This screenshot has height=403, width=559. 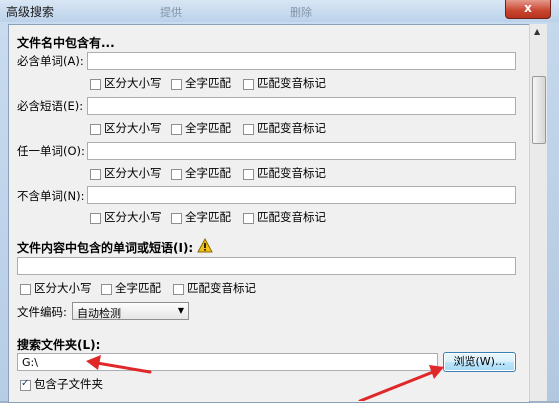 I want to click on annotation-arrows, so click(x=265, y=378).